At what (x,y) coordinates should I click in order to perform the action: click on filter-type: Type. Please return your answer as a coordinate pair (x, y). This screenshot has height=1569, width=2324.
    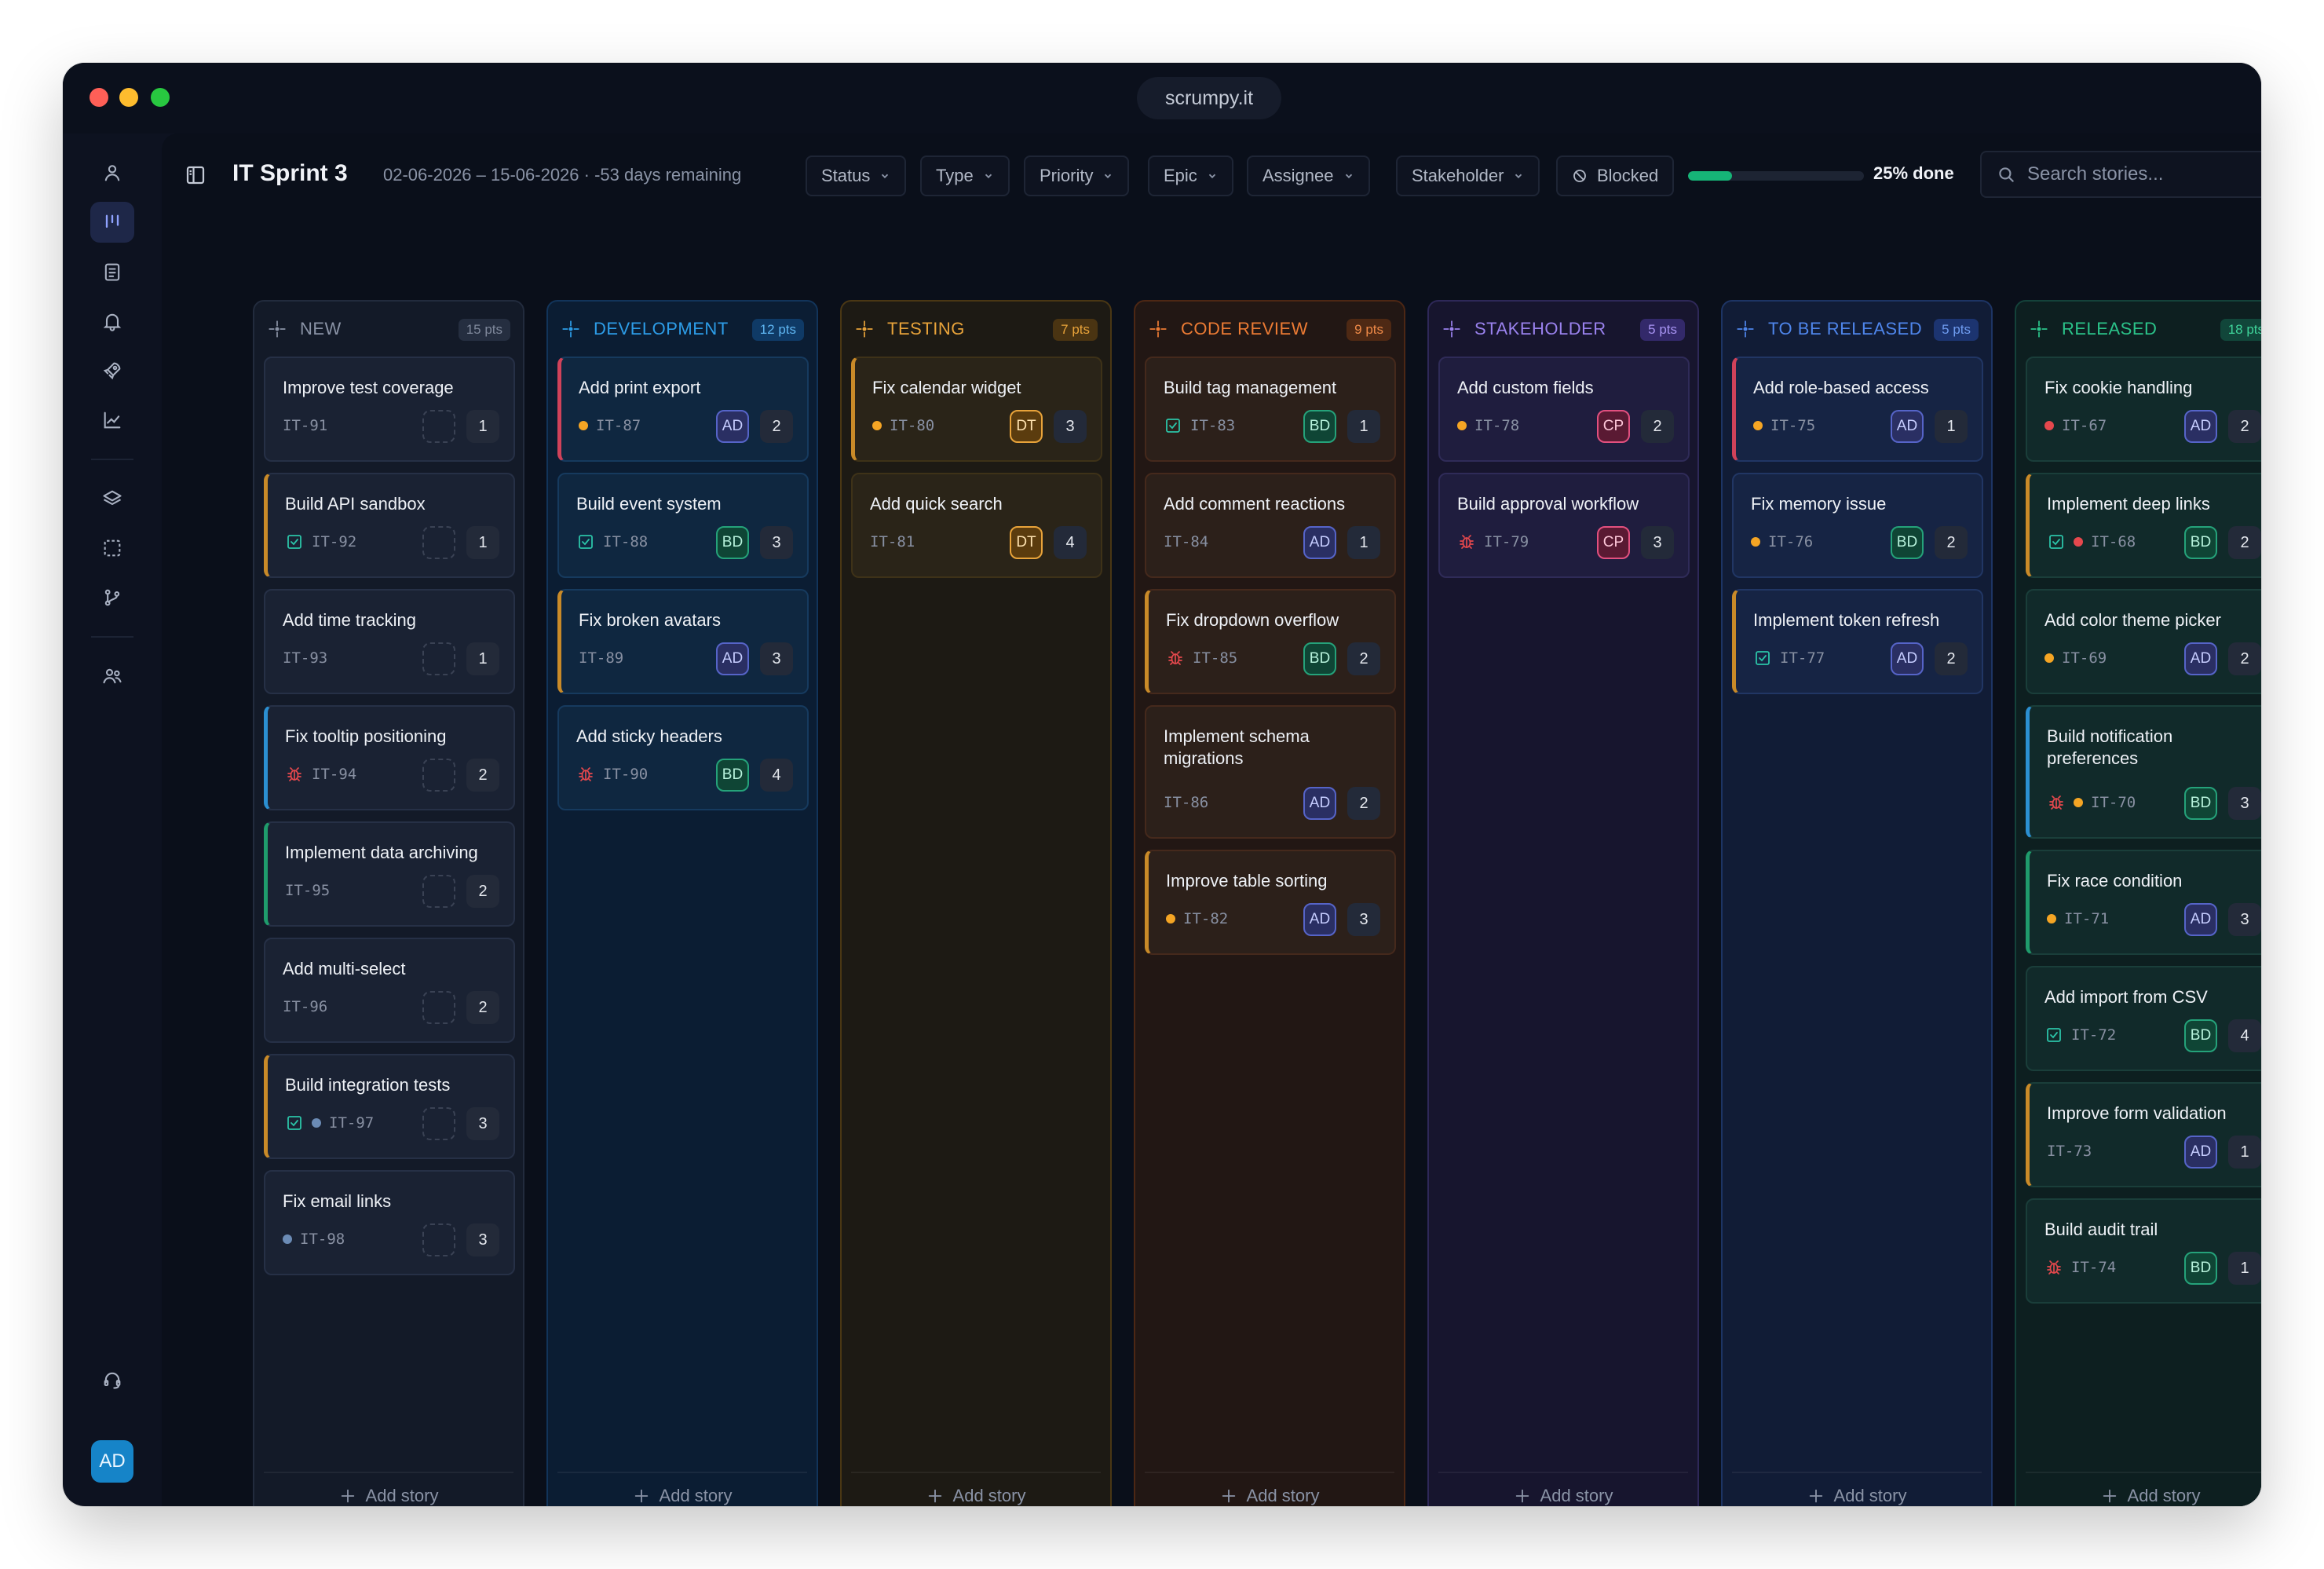
    Looking at the image, I should click on (965, 175).